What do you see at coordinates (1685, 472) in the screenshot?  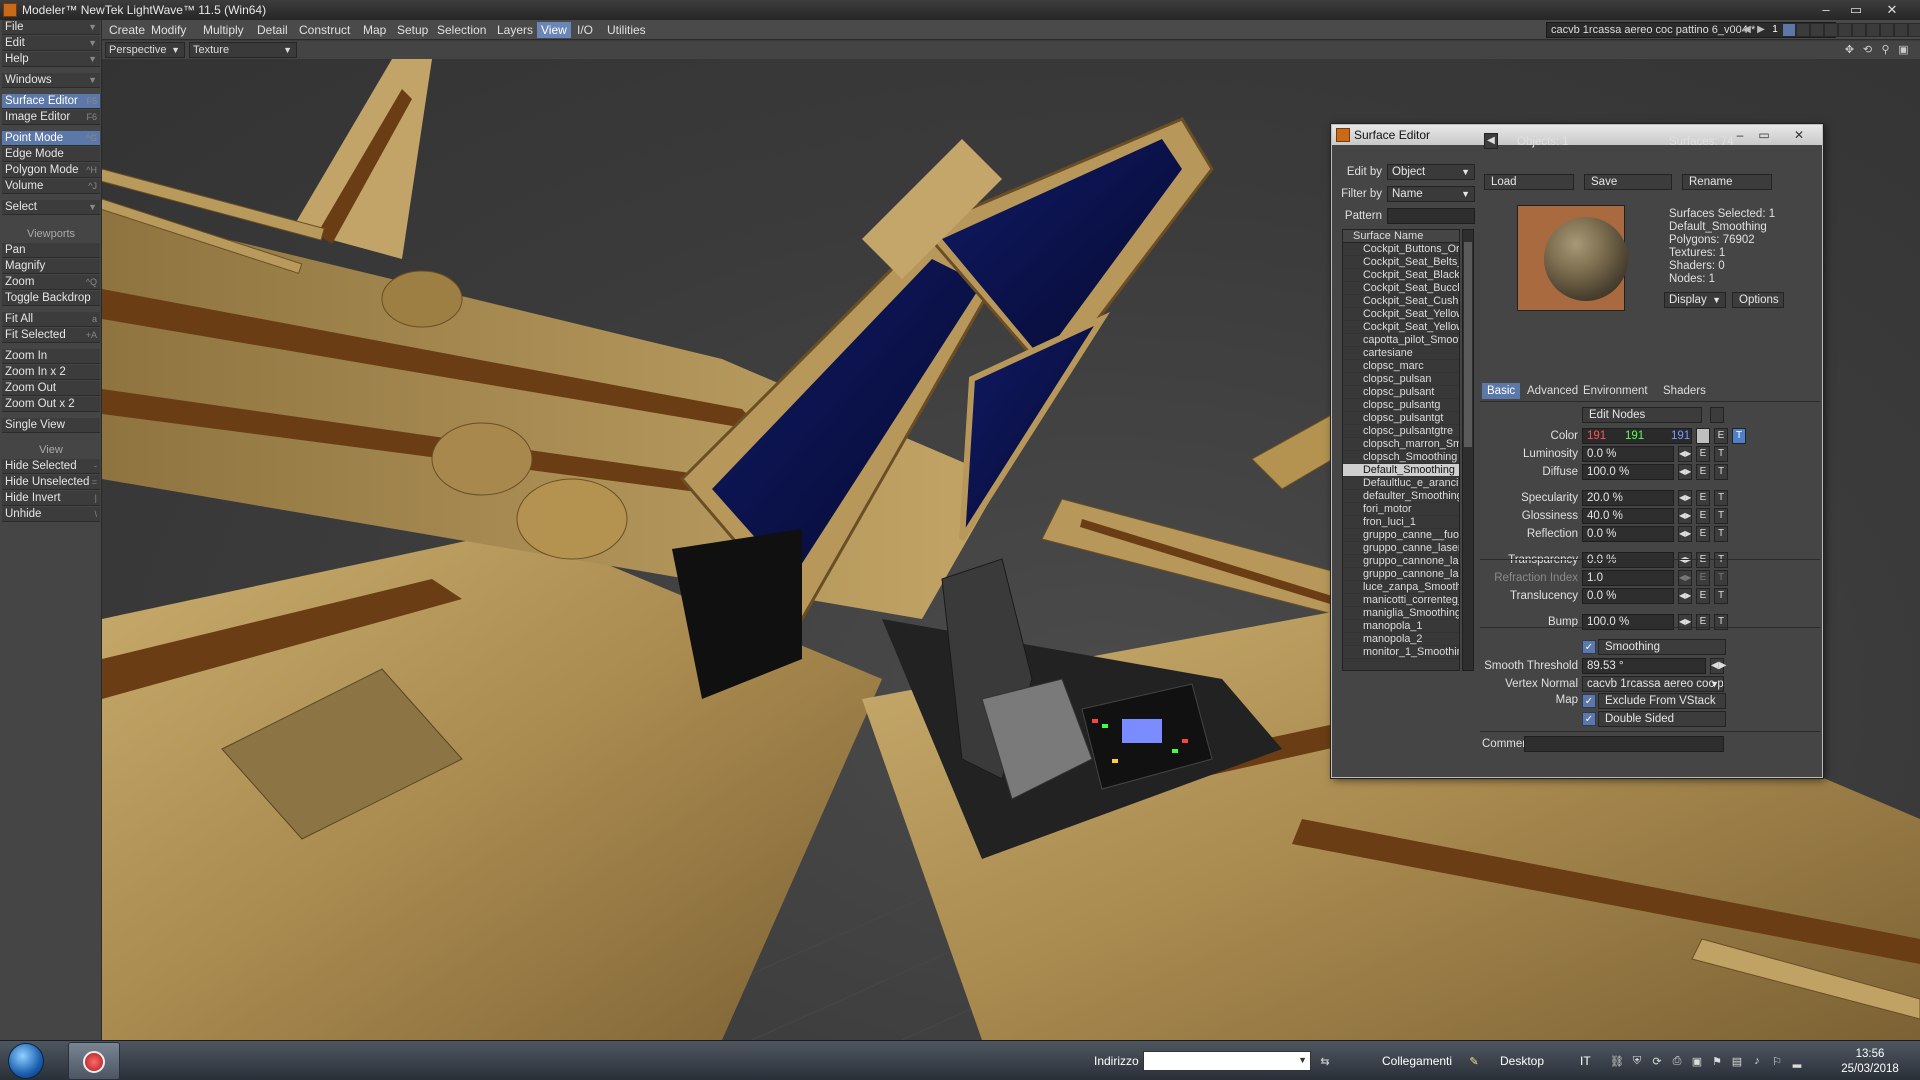 I see `diffuse-slider-icon: ◀▶` at bounding box center [1685, 472].